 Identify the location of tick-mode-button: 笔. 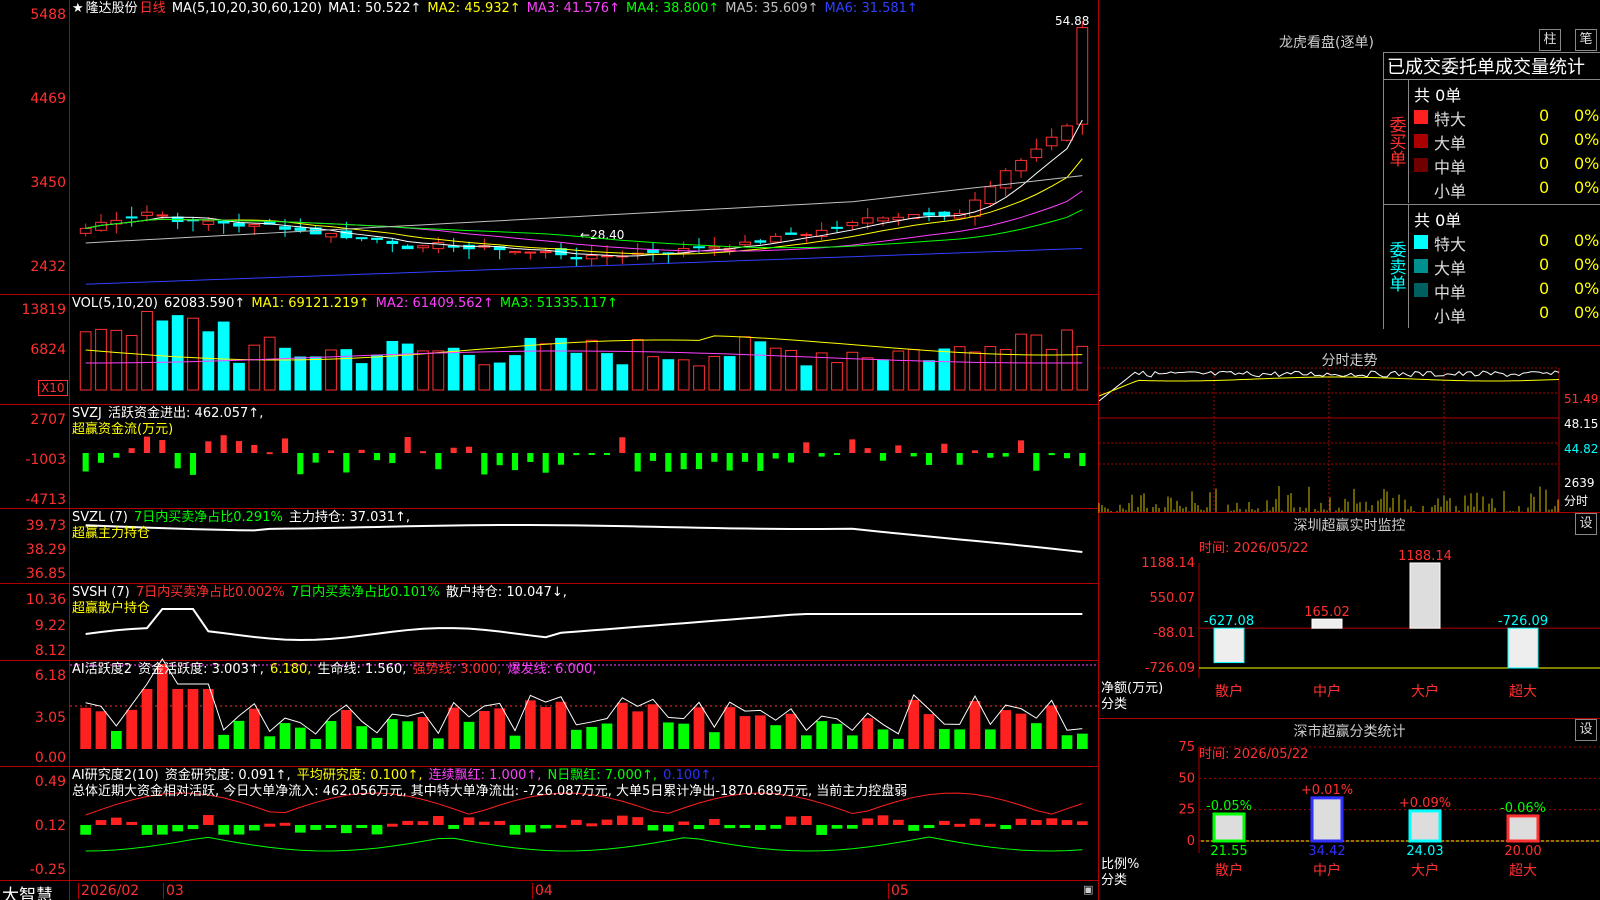
(1586, 40).